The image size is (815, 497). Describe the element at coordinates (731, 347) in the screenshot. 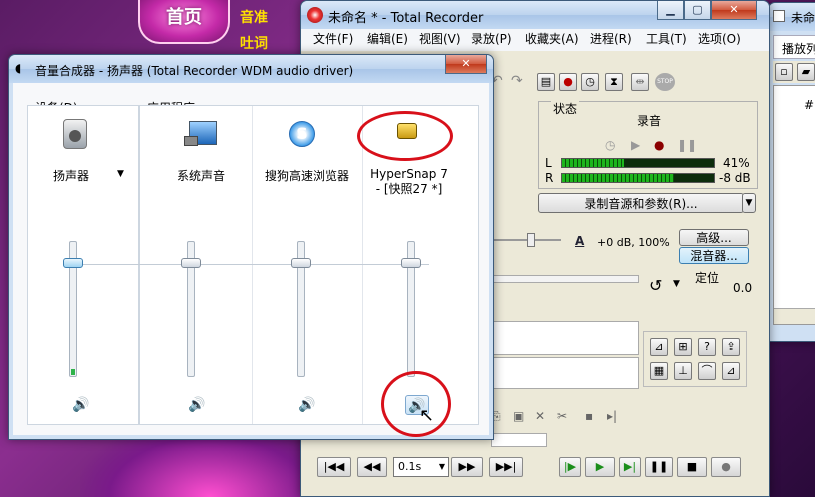

I see `effect-export-icon: ⇪` at that location.